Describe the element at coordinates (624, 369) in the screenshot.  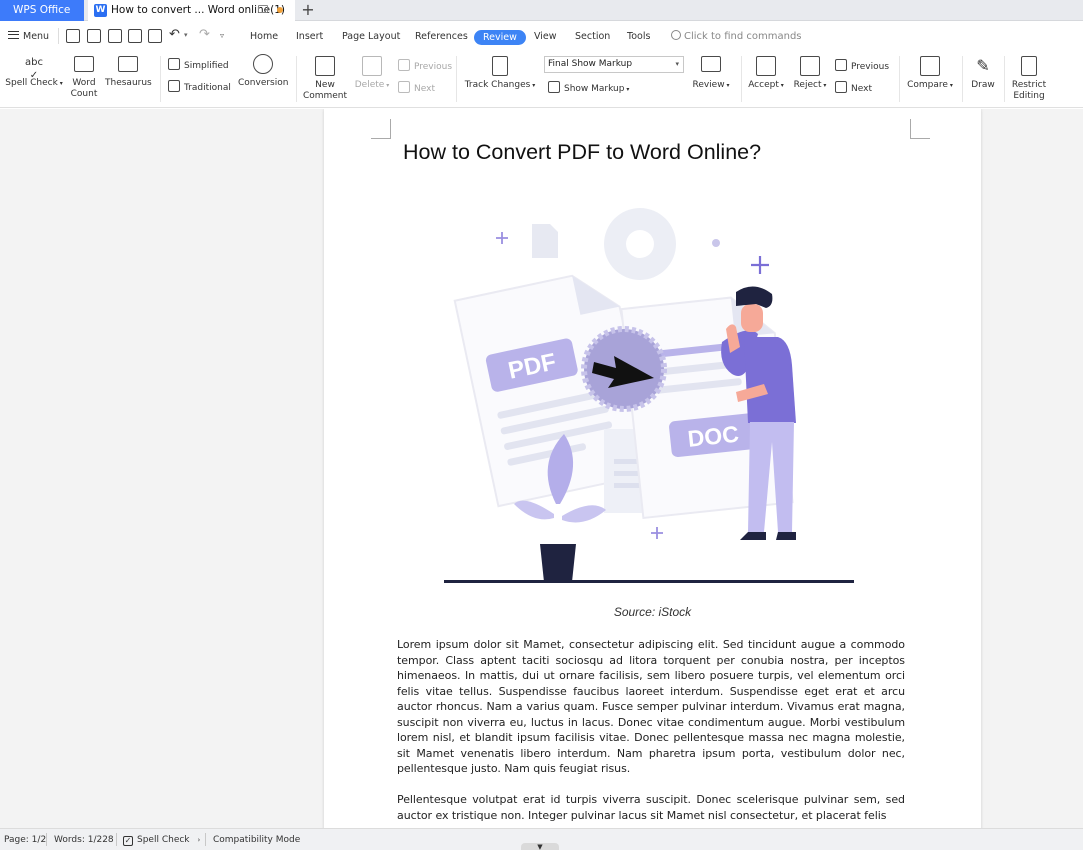
I see `arrow-seal-icon` at that location.